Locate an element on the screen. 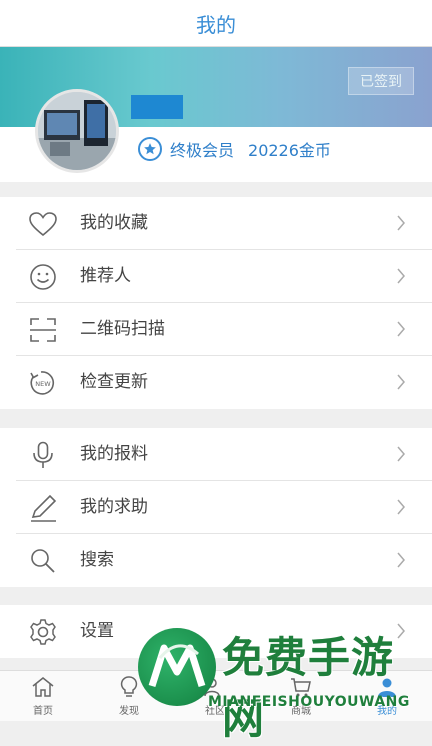 The image size is (432, 746). nickname-redacted is located at coordinates (157, 107).